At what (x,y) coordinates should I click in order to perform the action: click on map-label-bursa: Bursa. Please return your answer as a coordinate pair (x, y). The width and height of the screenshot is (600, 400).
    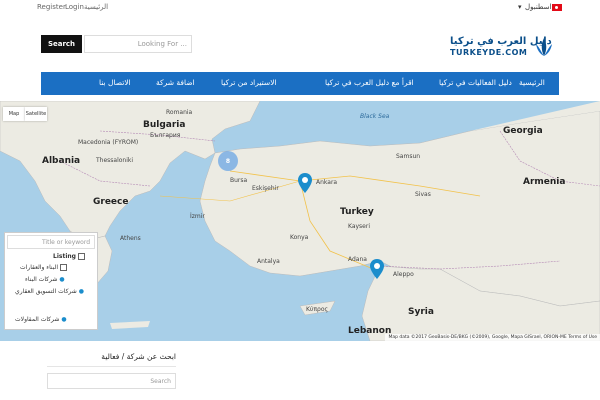
    Looking at the image, I should click on (239, 180).